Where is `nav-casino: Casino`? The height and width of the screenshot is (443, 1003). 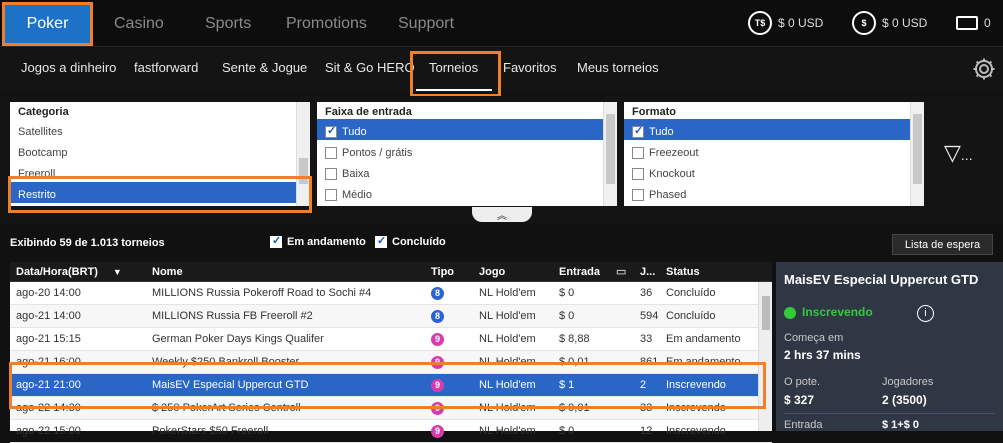 nav-casino: Casino is located at coordinates (139, 23).